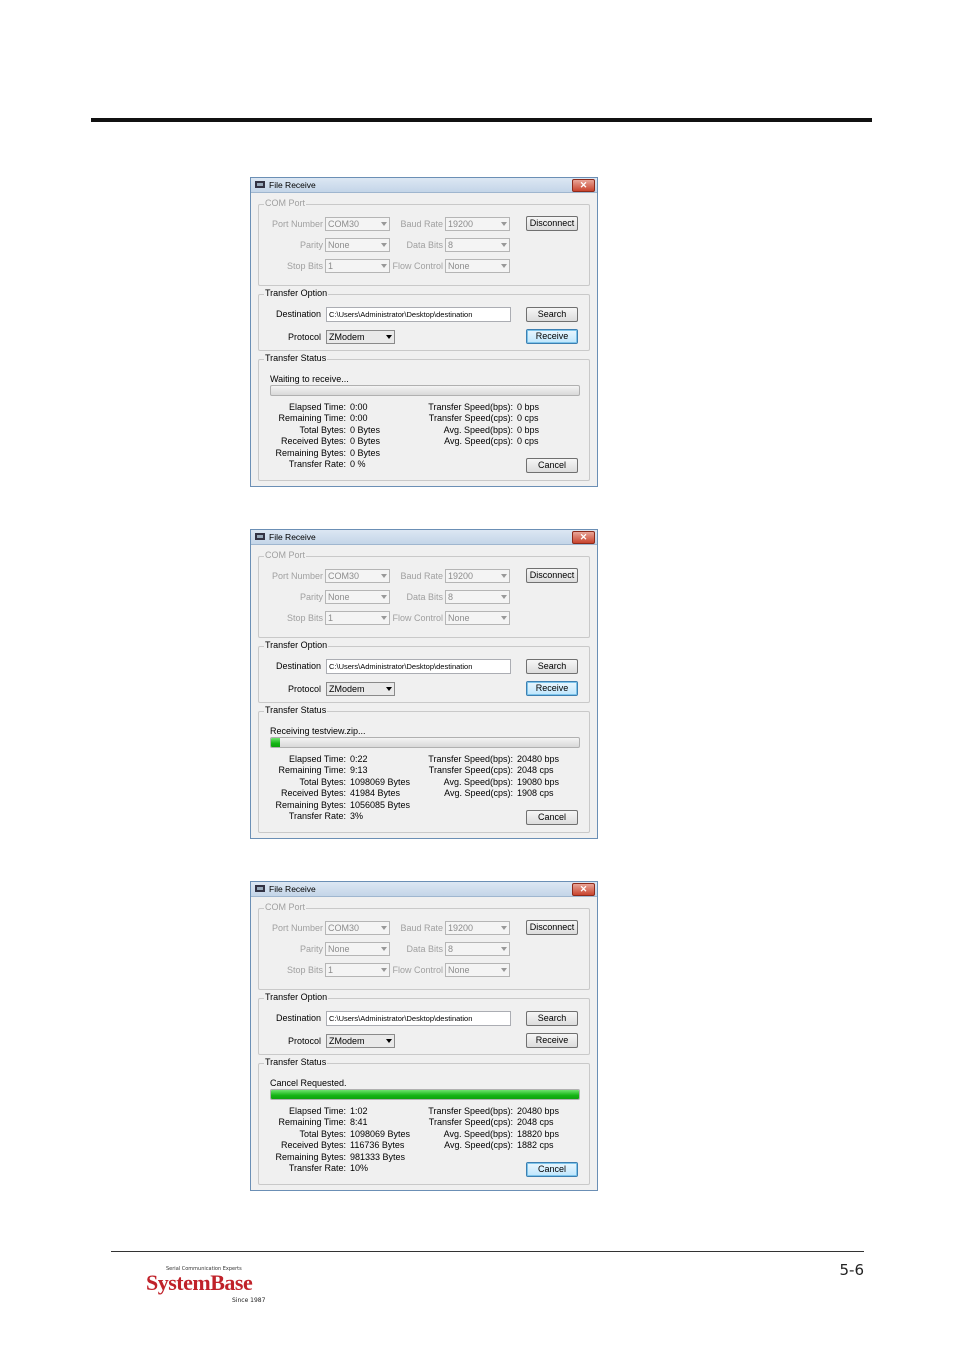 This screenshot has width=954, height=1350. Describe the element at coordinates (310, 1157) in the screenshot. I see `remaining-bytes-label: Remaining Bytes:` at that location.